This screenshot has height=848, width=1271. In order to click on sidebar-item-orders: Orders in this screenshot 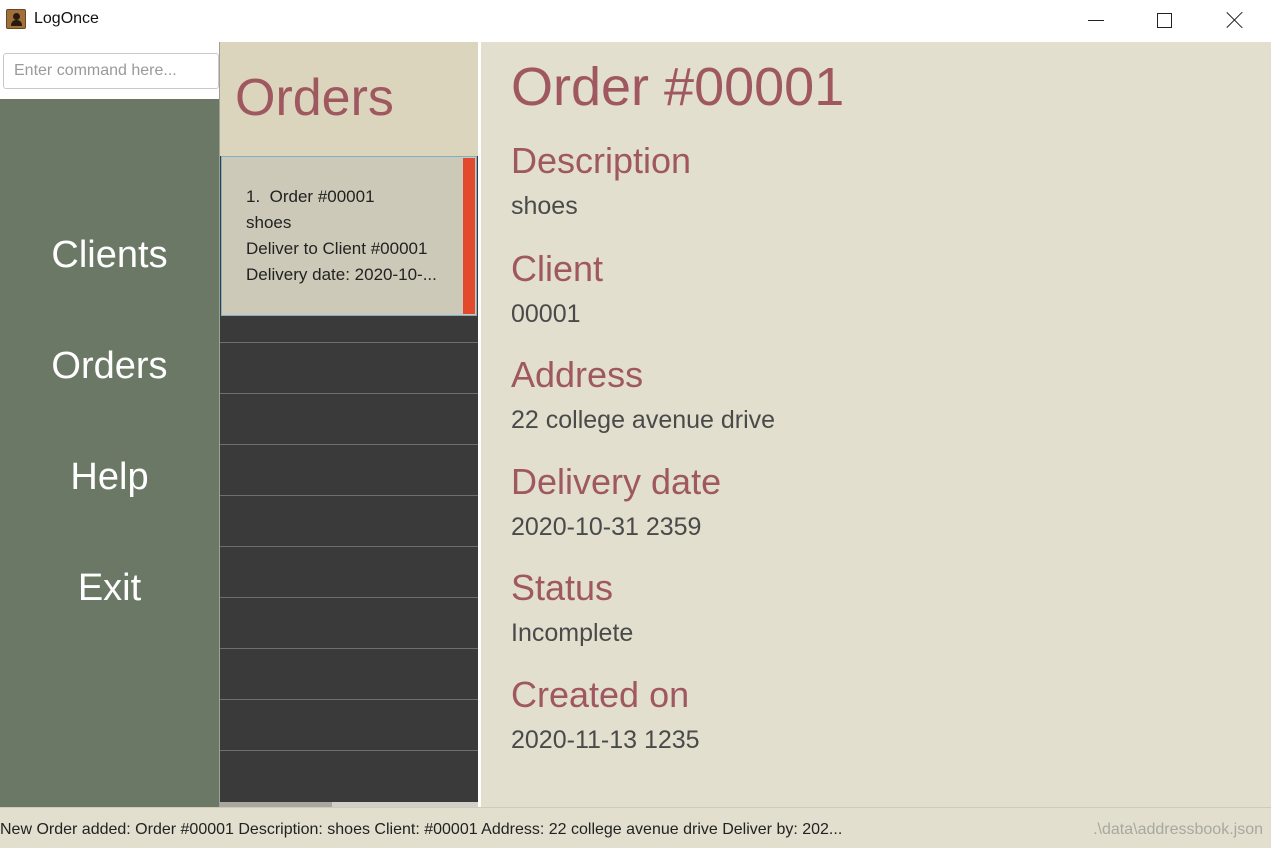, I will do `click(109, 366)`.